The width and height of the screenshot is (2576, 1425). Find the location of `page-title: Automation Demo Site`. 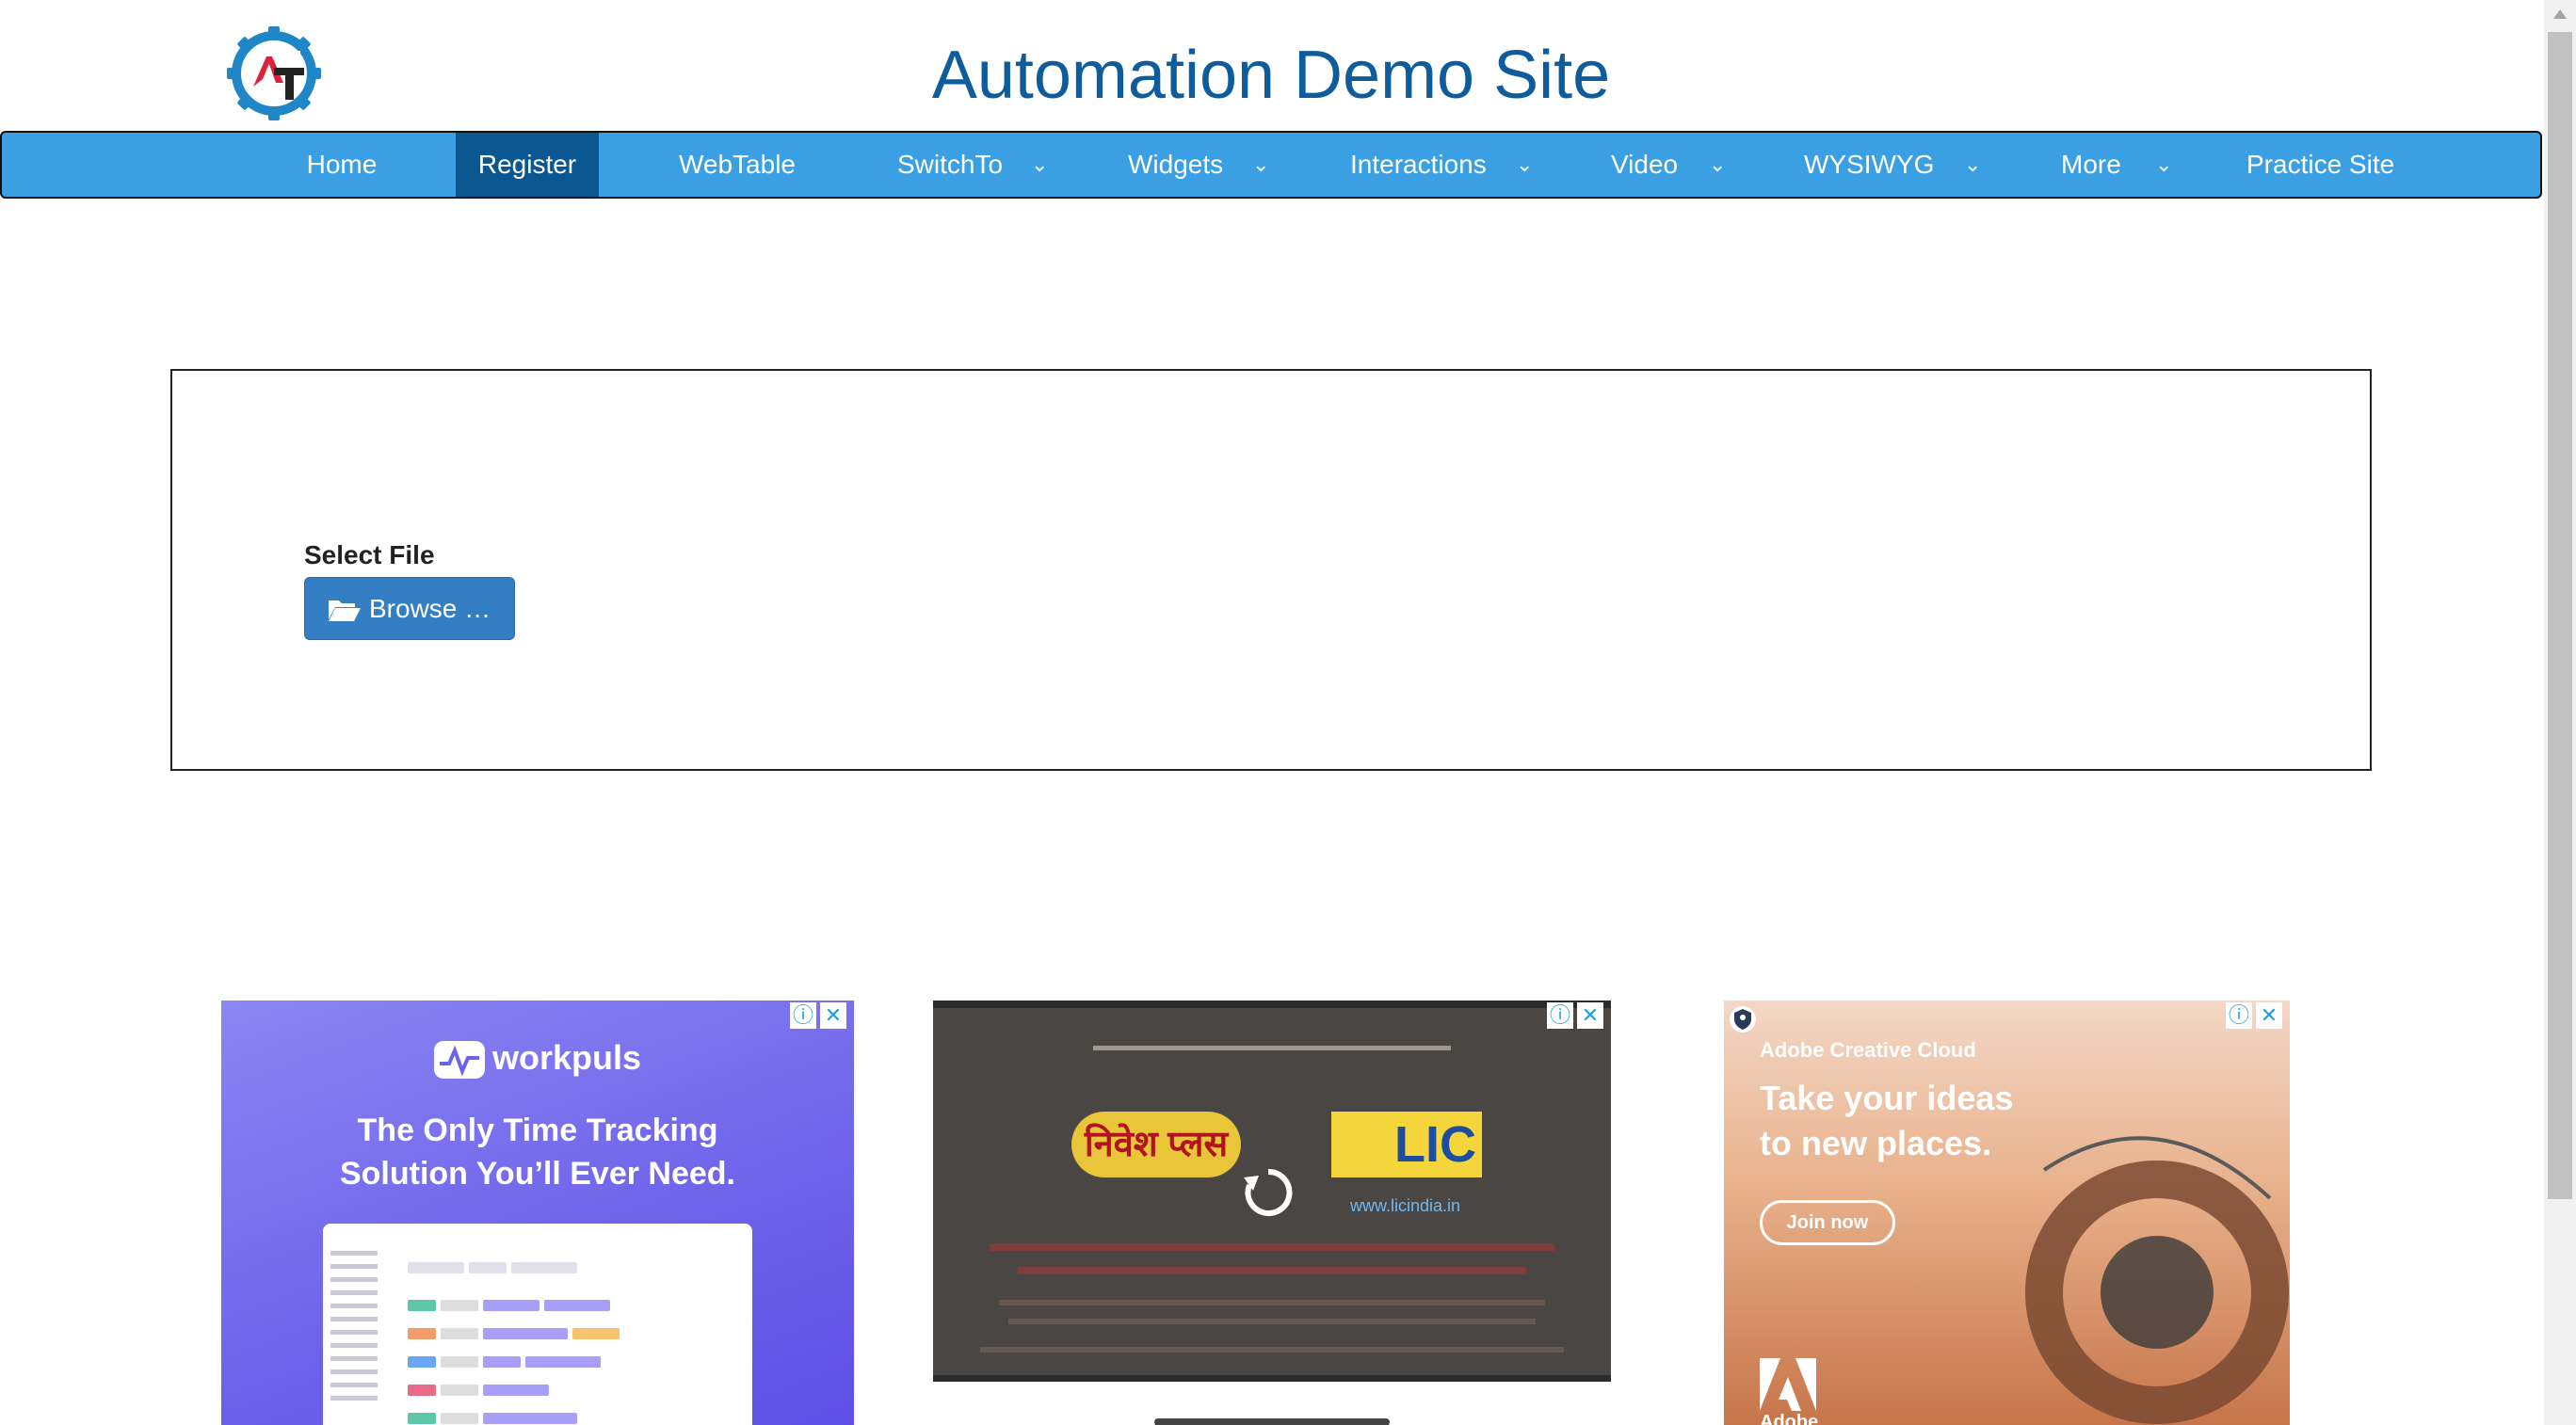

page-title: Automation Demo Site is located at coordinates (1271, 75).